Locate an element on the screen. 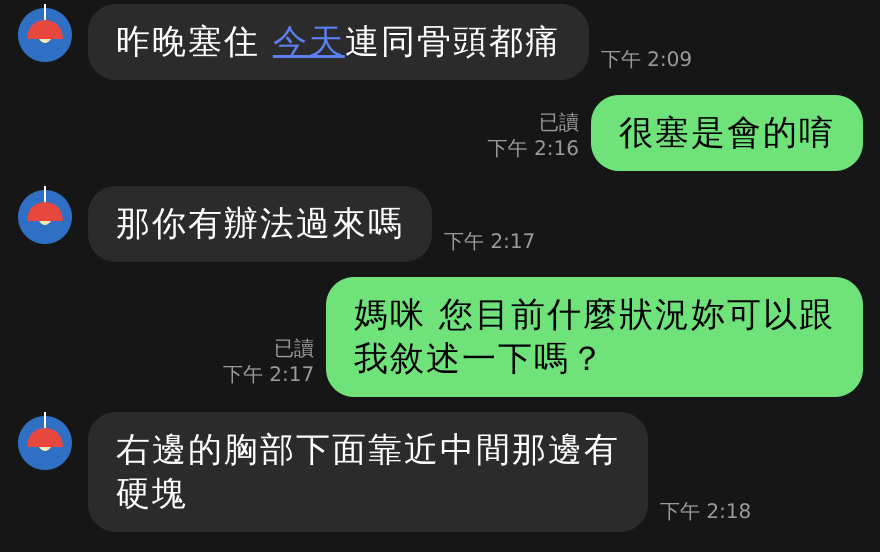 This screenshot has height=552, width=880. message-text: 右邊的胸部下面靠近中間那邊有 is located at coordinates (368, 450).